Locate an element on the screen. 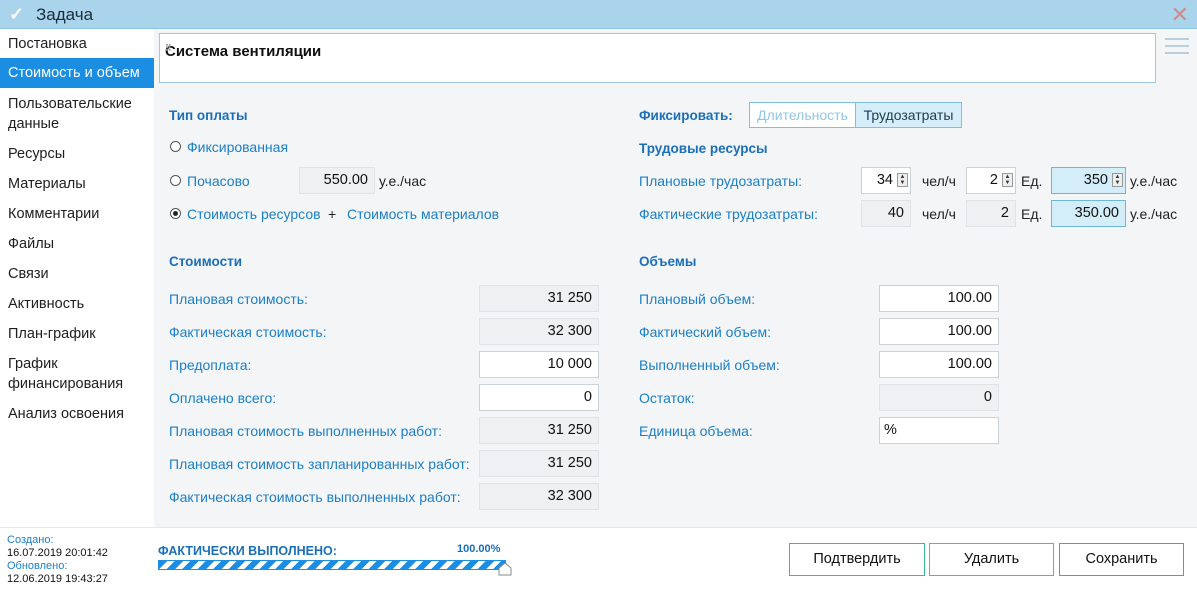  close-icon: ✕ is located at coordinates (1180, 15).